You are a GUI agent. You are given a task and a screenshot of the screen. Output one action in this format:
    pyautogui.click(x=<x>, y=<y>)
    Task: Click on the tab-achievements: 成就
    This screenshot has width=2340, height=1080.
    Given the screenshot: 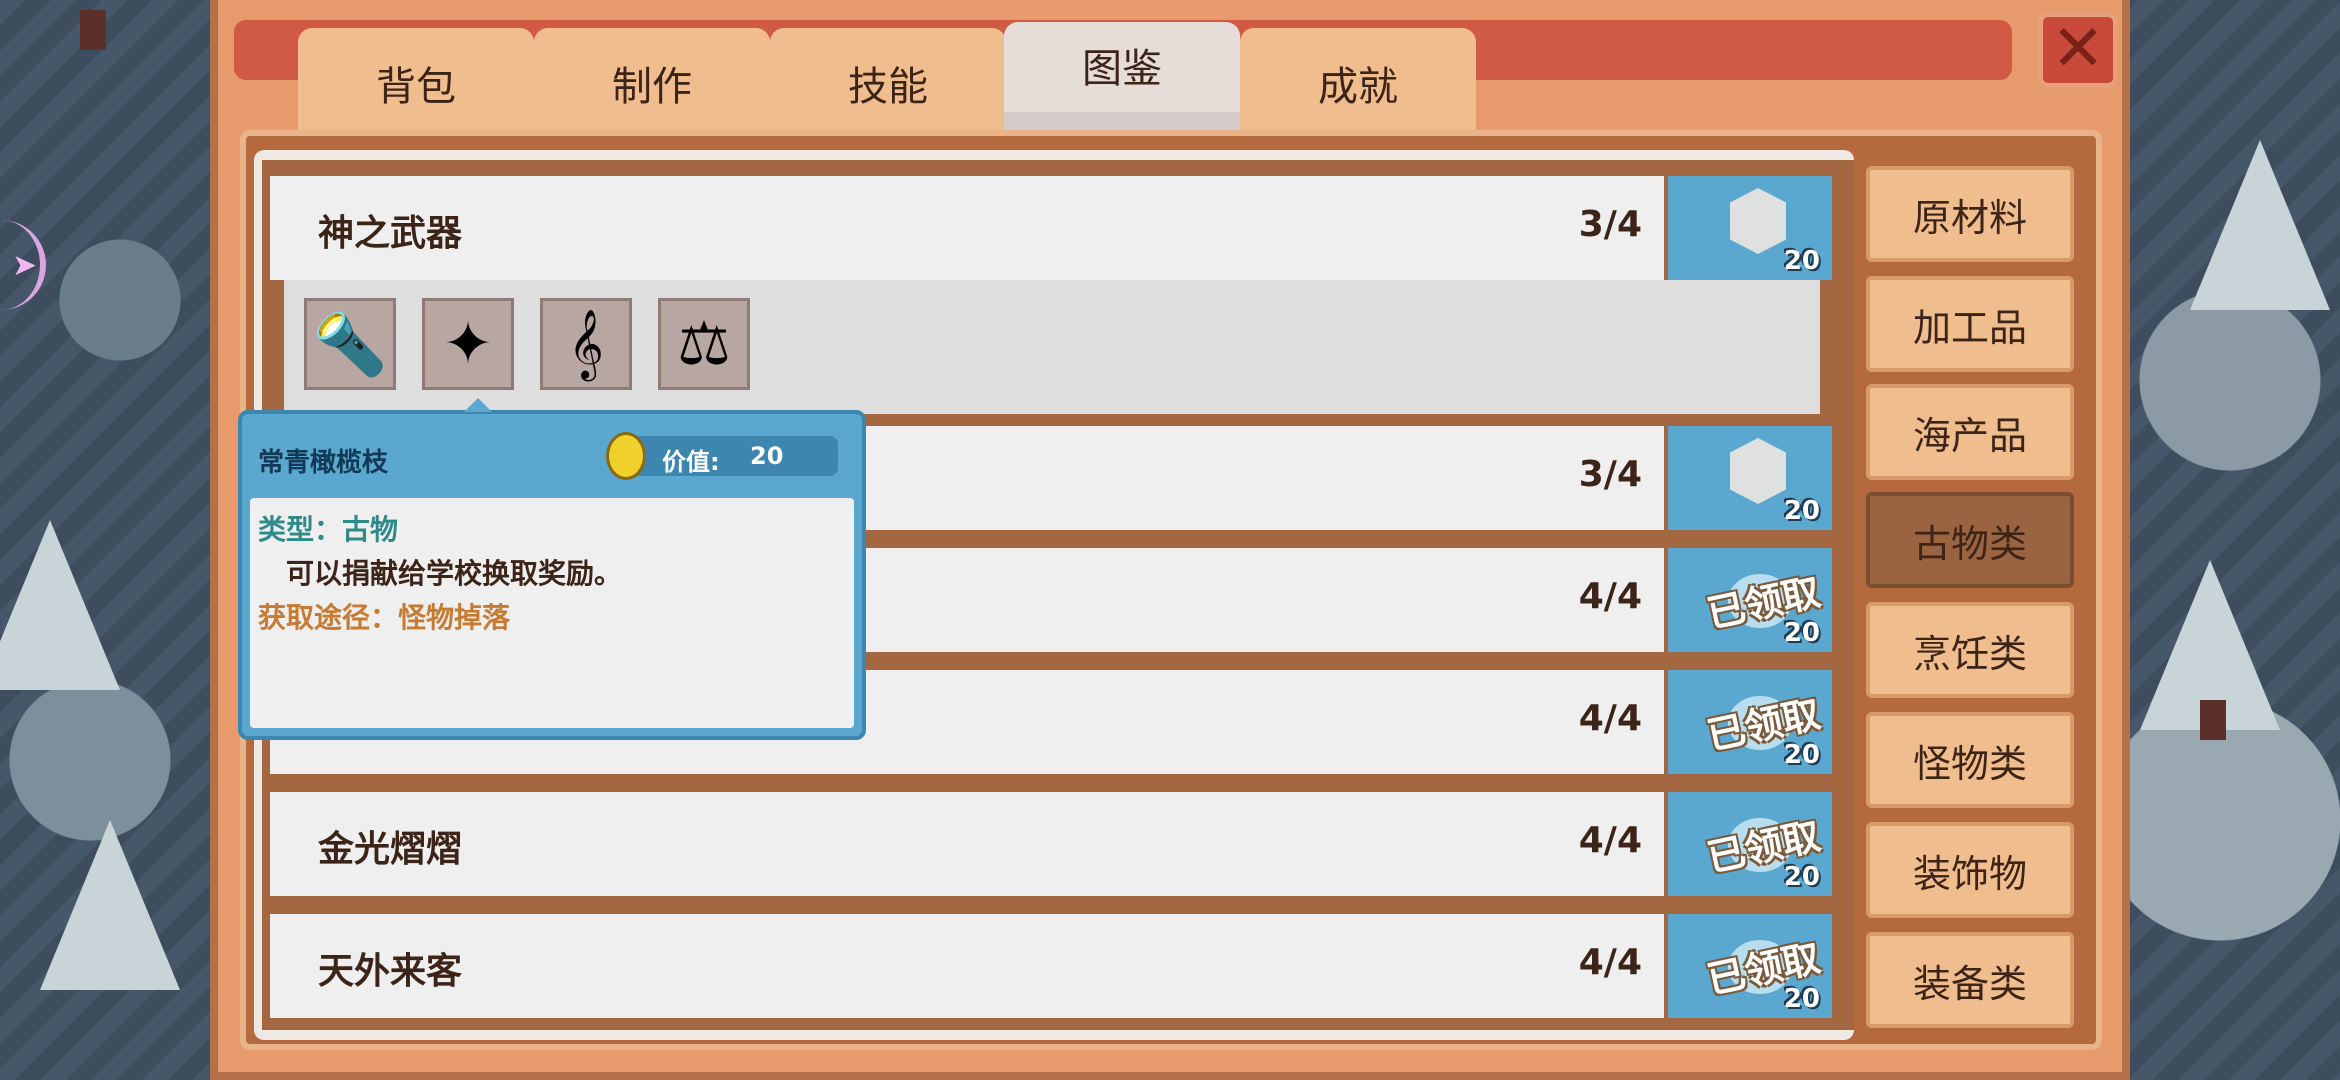 What is the action you would take?
    pyautogui.click(x=1358, y=83)
    